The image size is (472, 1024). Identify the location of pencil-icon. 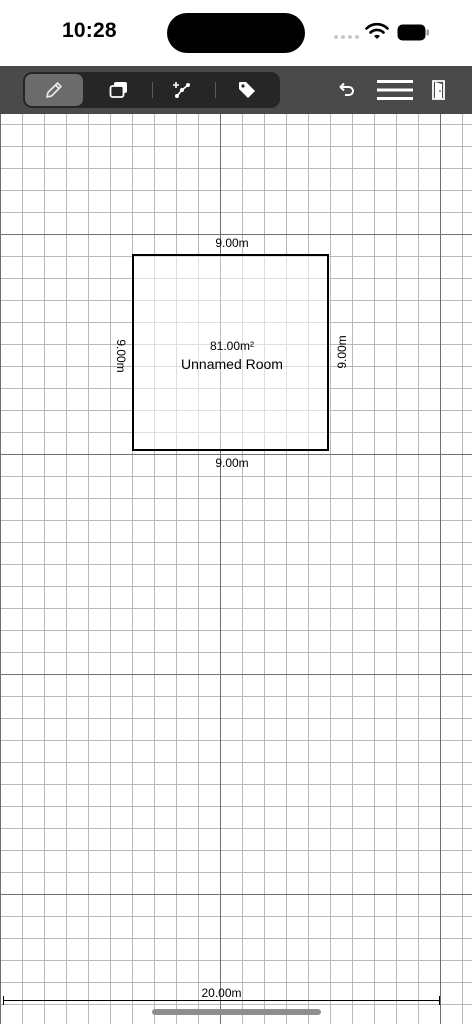
(54, 90).